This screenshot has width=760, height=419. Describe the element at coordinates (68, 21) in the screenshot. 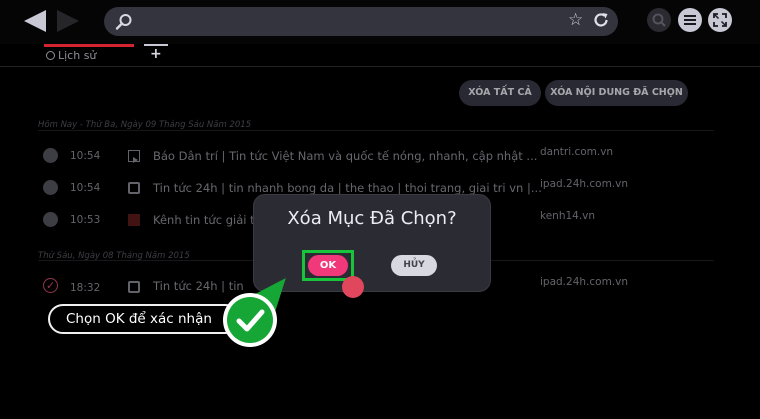

I see `forward-arrow-icon` at that location.